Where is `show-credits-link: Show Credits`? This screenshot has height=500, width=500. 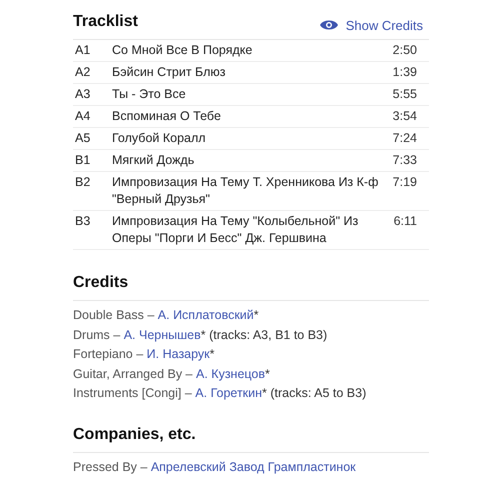 show-credits-link: Show Credits is located at coordinates (374, 25).